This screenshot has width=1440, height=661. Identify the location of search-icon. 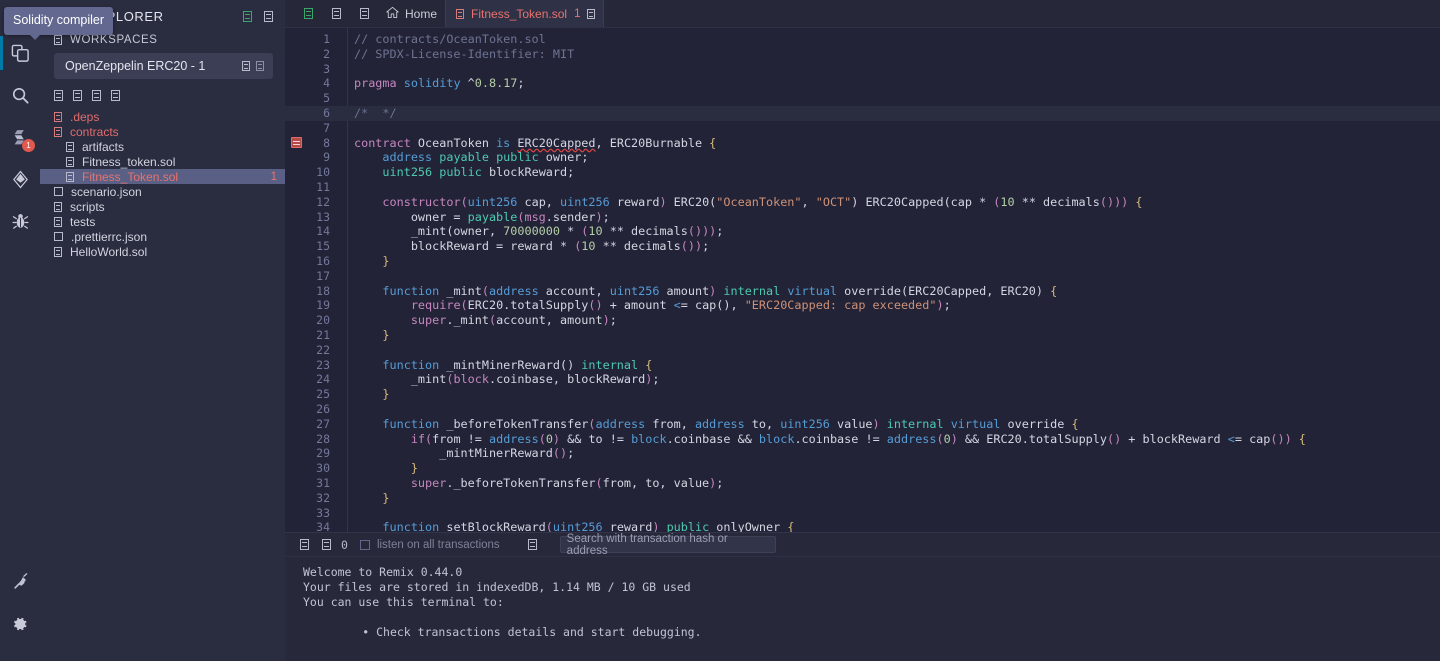
(20, 95).